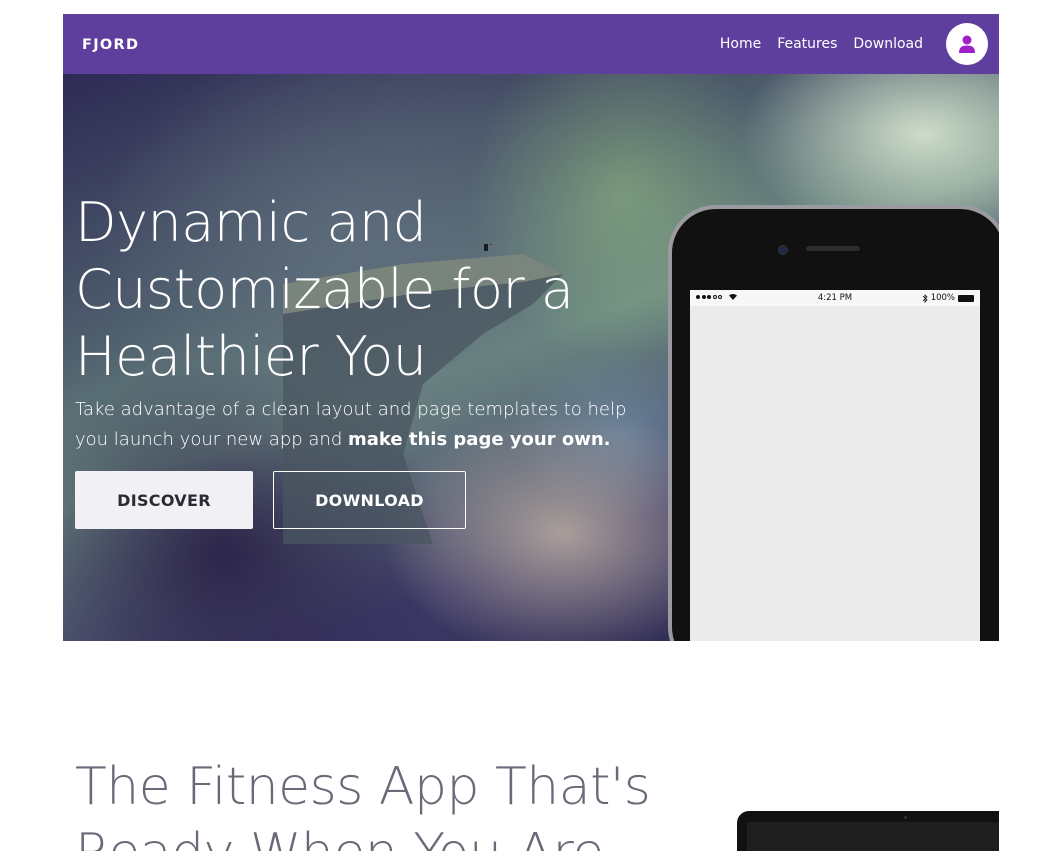 This screenshot has width=1057, height=851. What do you see at coordinates (369, 500) in the screenshot?
I see `download-button: DOWNLOAD` at bounding box center [369, 500].